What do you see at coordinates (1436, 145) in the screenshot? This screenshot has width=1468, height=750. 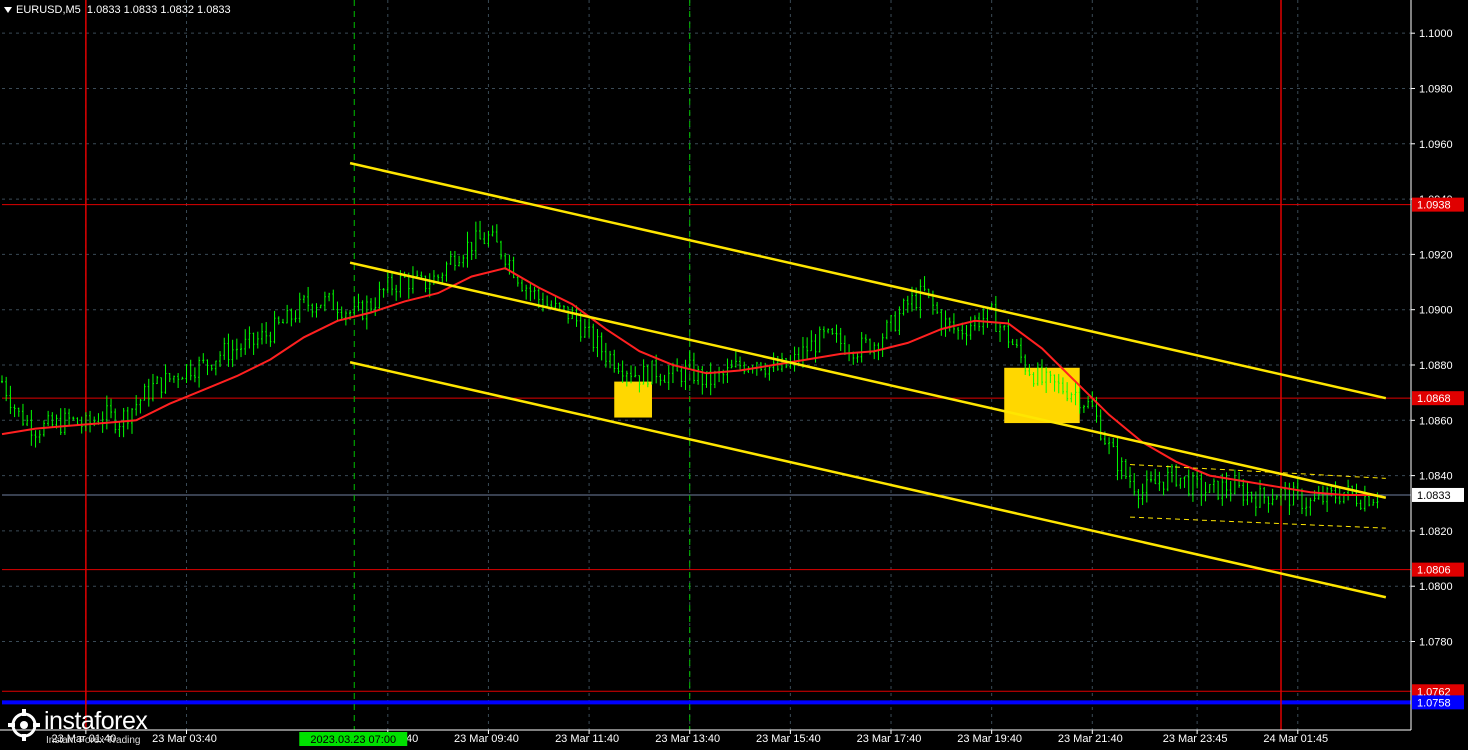 I see `y-tick-label: 1.0960` at bounding box center [1436, 145].